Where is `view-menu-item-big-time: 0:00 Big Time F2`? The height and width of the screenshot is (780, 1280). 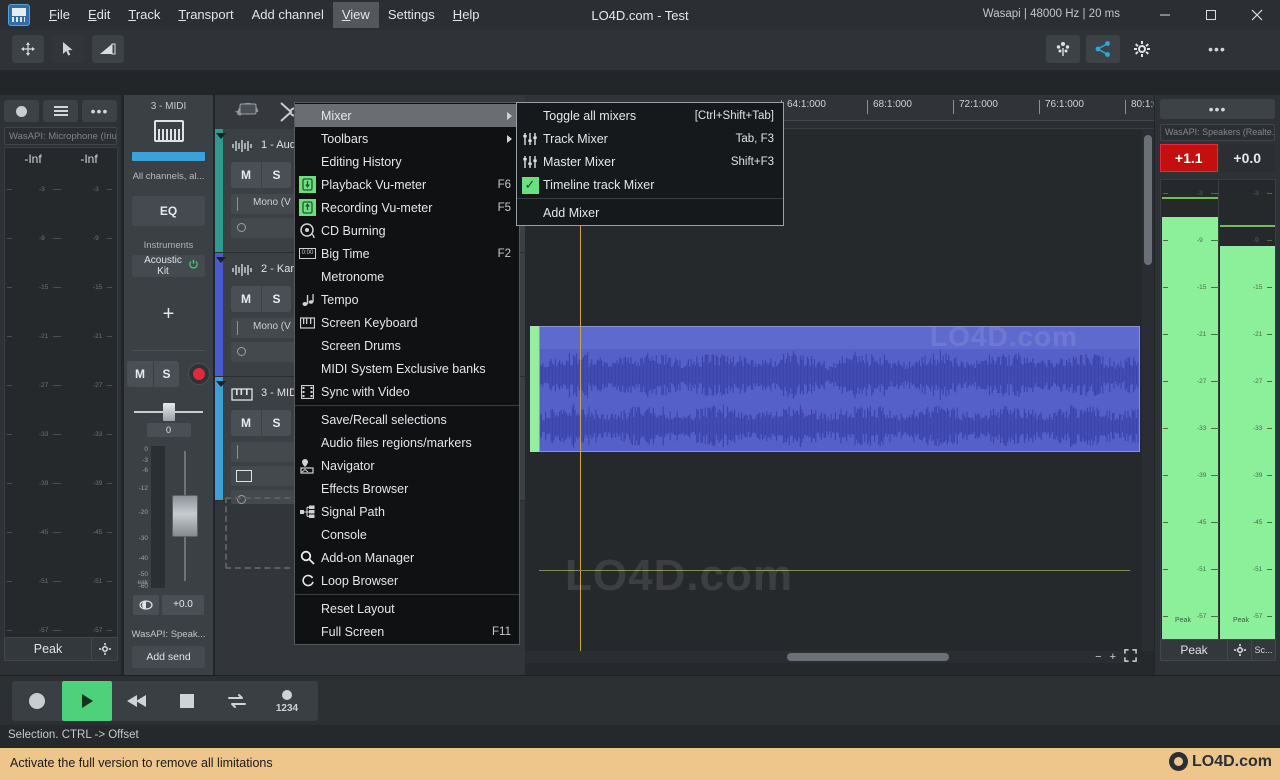
view-menu-item-big-time: 0:00 Big Time F2 is located at coordinates (407, 253).